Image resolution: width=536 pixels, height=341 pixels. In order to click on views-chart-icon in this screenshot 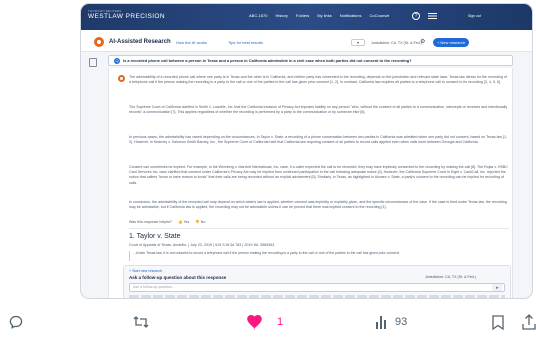, I will do `click(382, 322)`.